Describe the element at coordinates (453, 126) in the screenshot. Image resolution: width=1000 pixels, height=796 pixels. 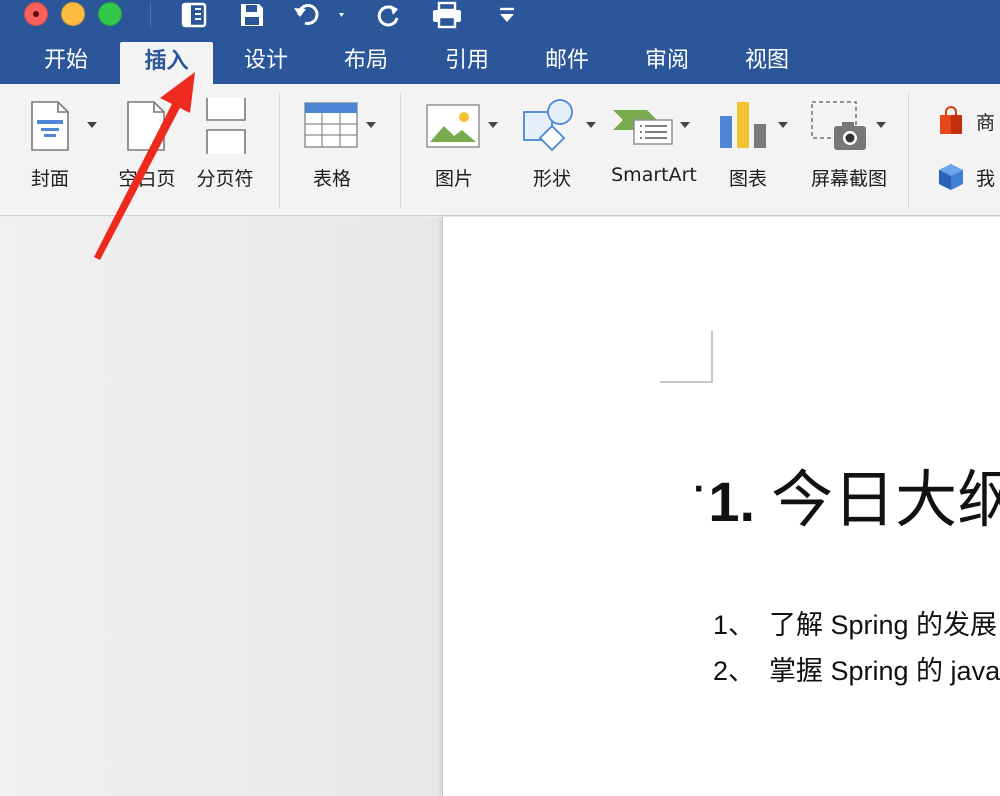
I see `picture-icon` at that location.